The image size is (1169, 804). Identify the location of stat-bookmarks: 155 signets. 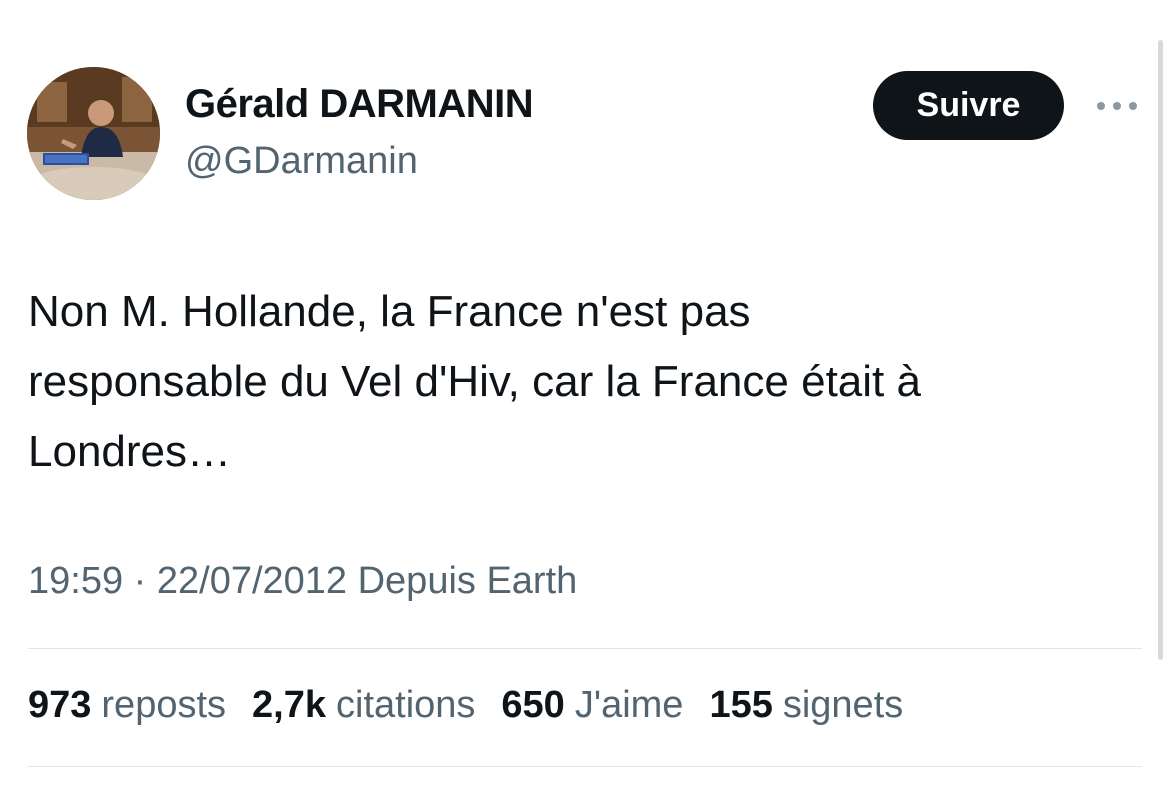
(806, 705).